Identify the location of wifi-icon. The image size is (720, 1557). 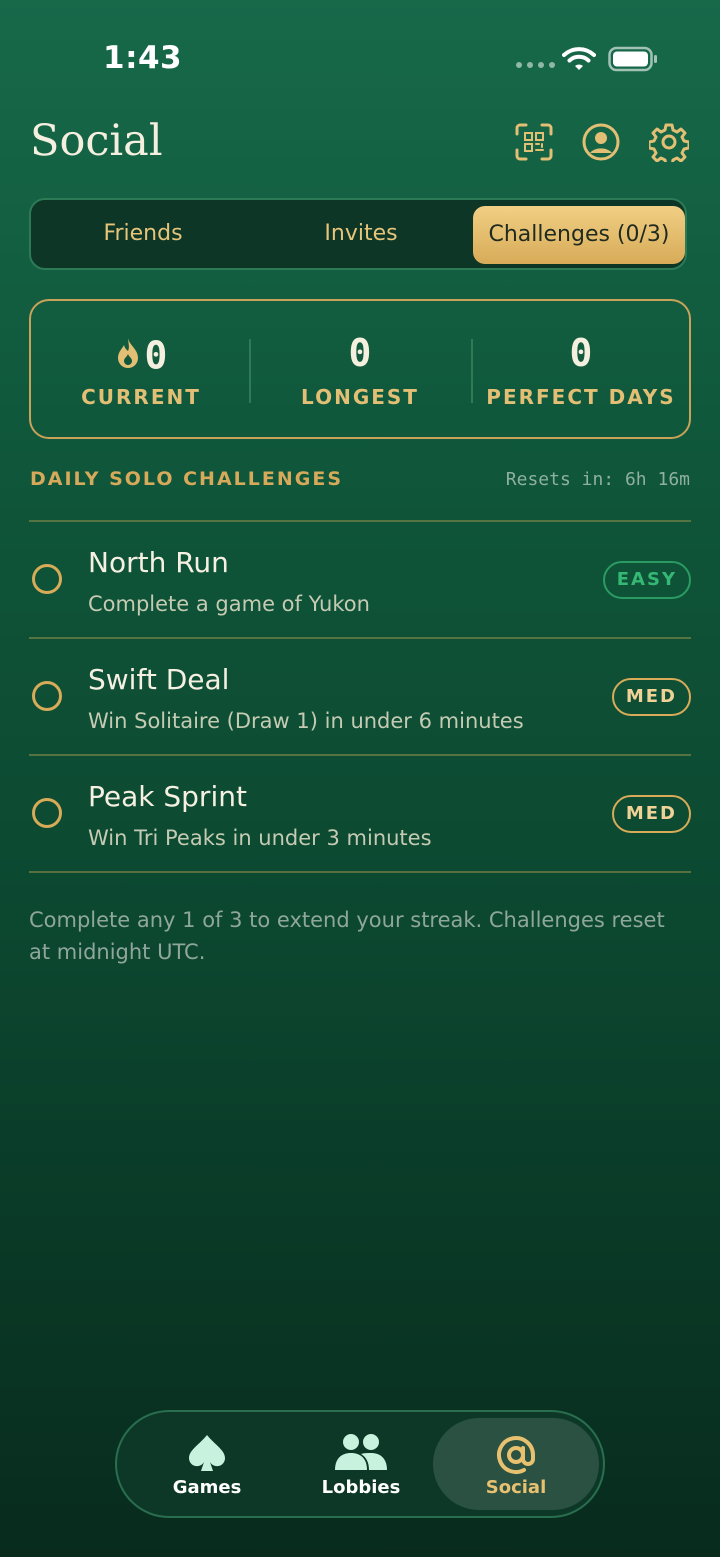
(579, 61).